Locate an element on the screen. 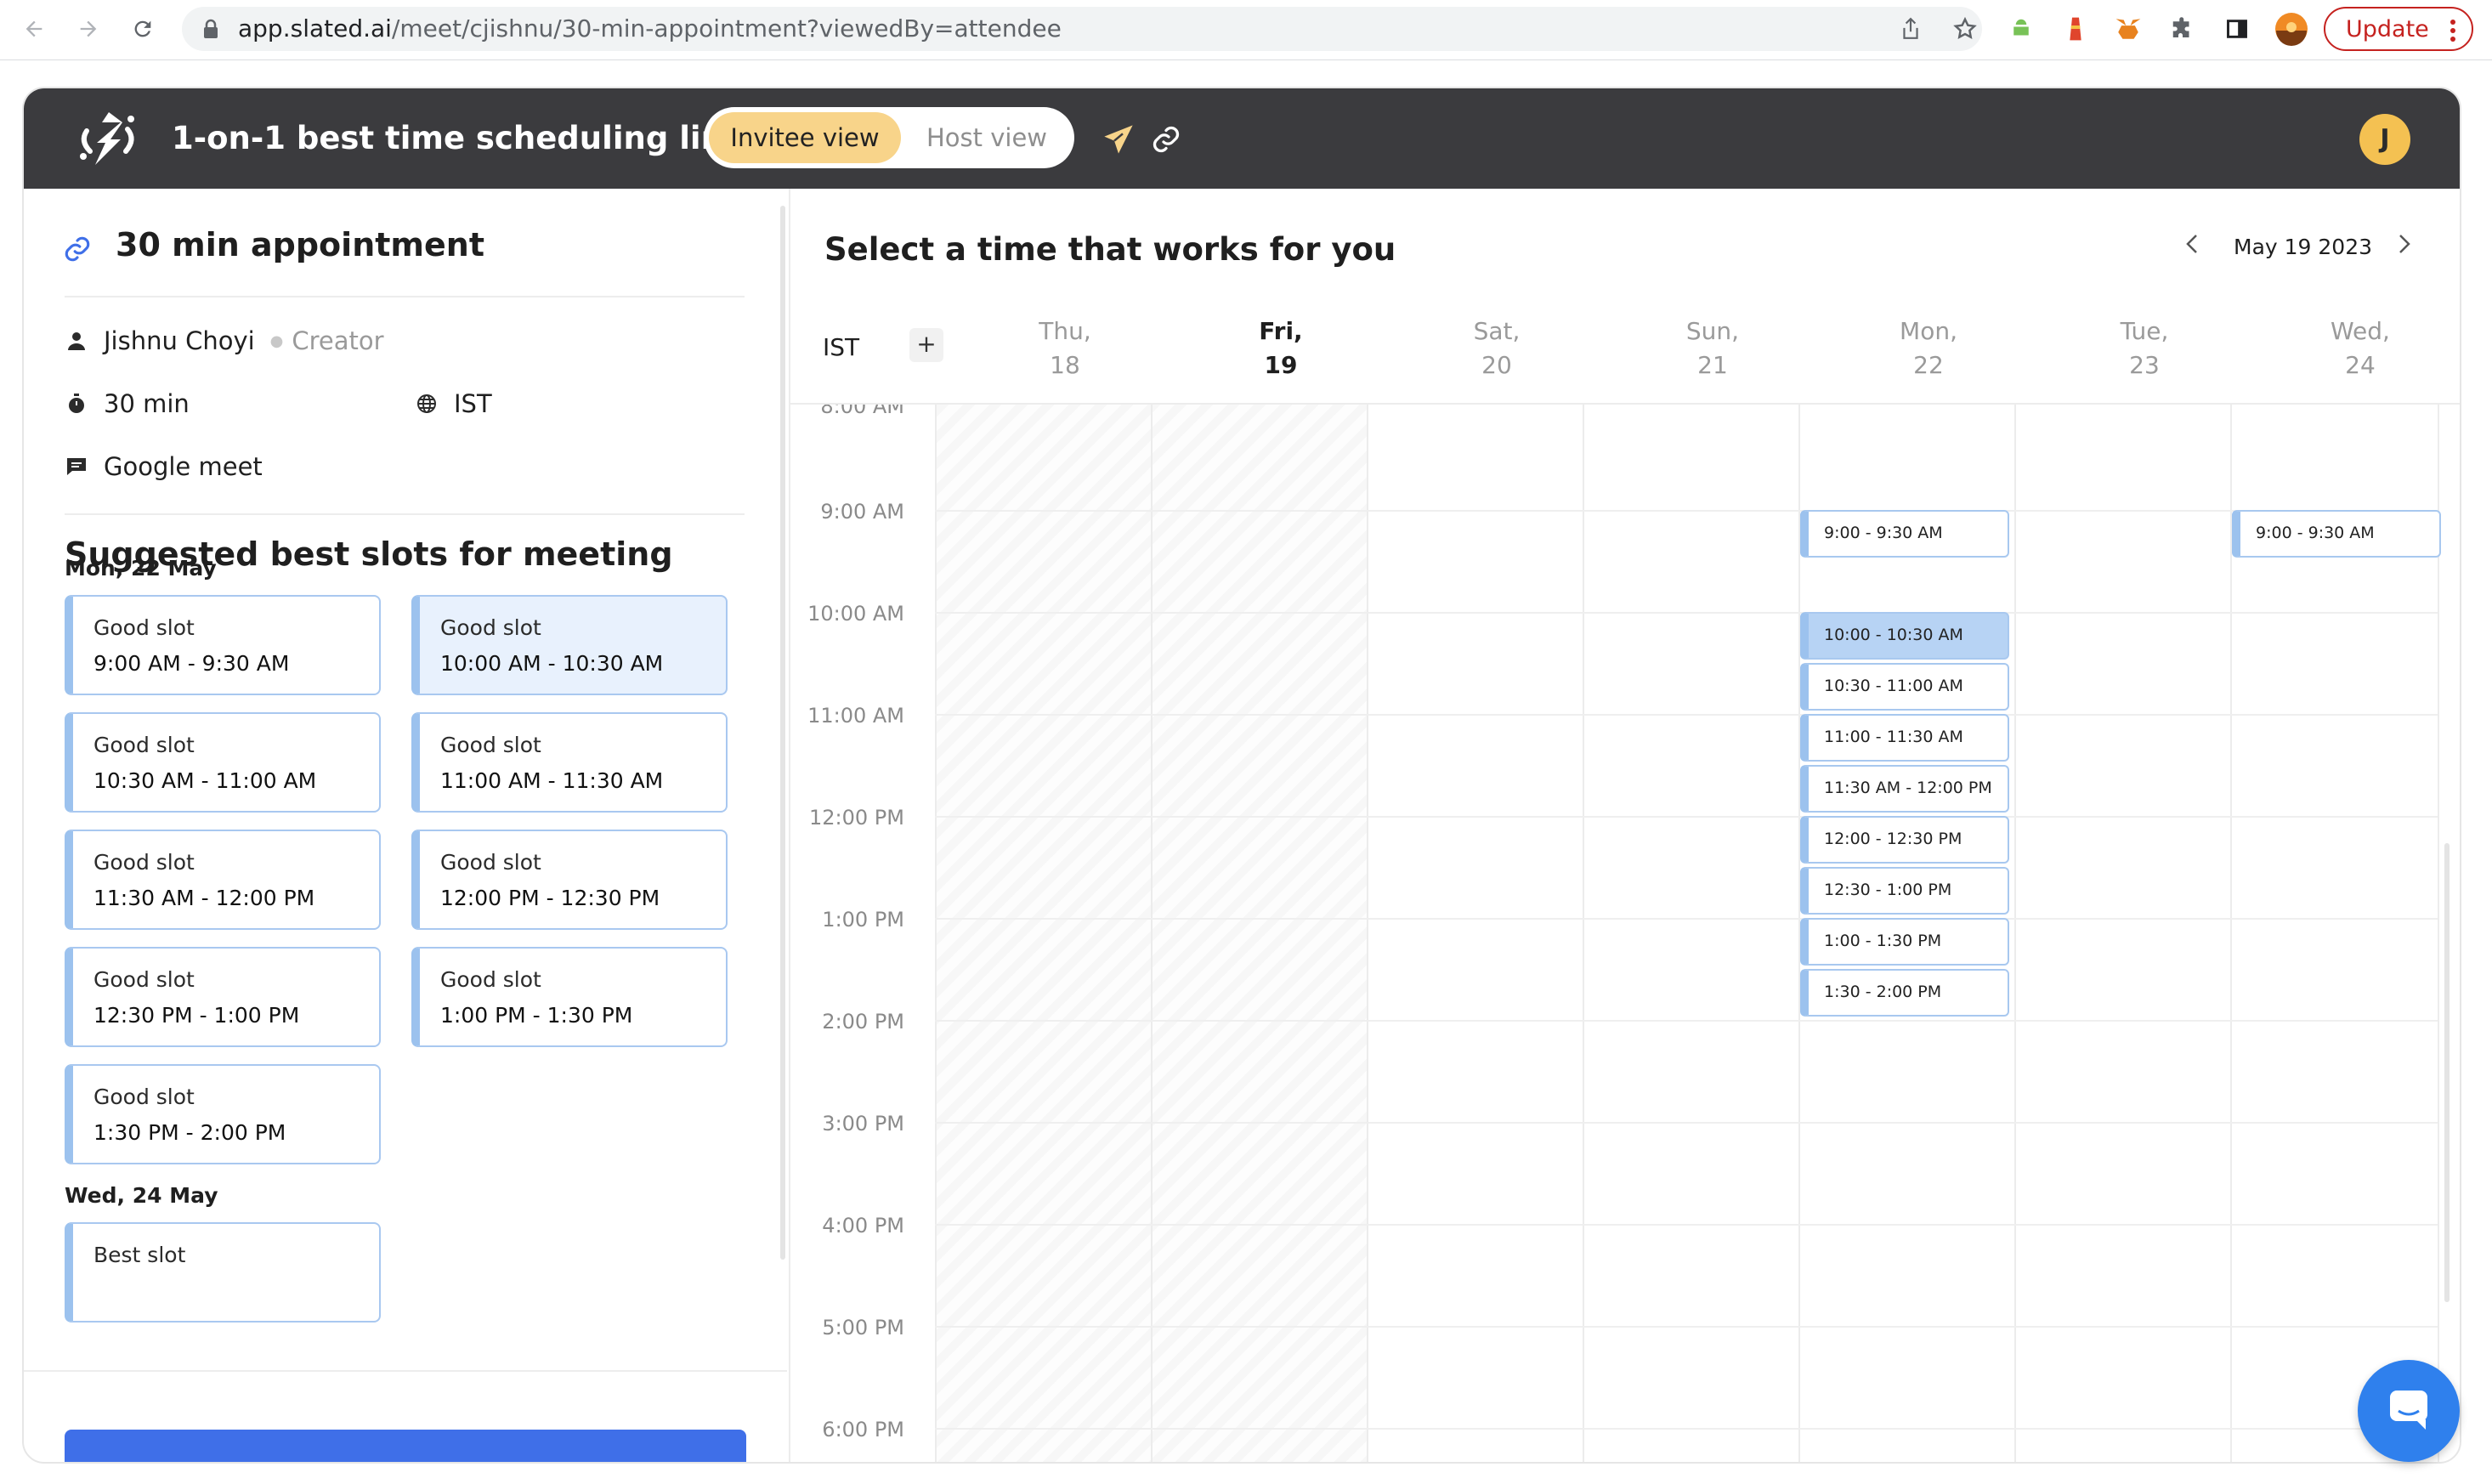 This screenshot has height=1484, width=2492. calendar-slot: 11:00 - 11:30 AM is located at coordinates (1904, 738).